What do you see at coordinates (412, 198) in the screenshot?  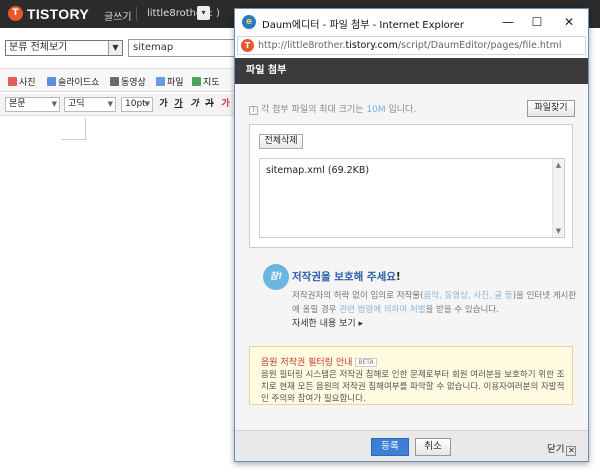 I see `file-list: sitemap.xml (69.2KB) ▲ ▼` at bounding box center [412, 198].